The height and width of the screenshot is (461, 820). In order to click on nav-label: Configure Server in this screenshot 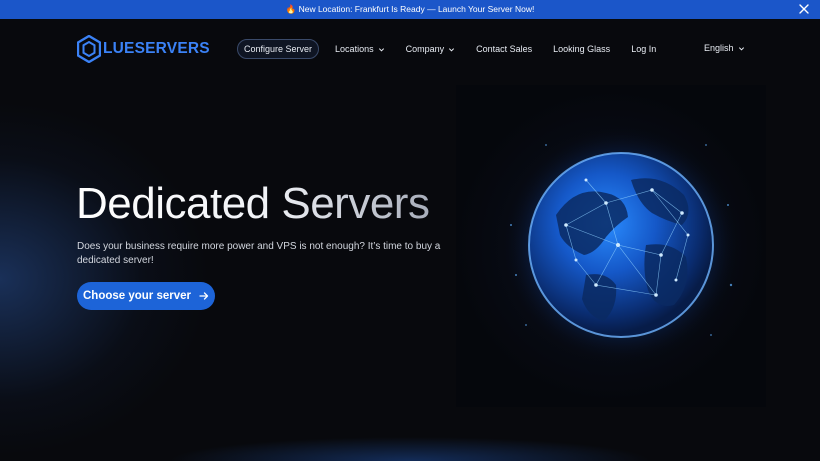, I will do `click(278, 49)`.